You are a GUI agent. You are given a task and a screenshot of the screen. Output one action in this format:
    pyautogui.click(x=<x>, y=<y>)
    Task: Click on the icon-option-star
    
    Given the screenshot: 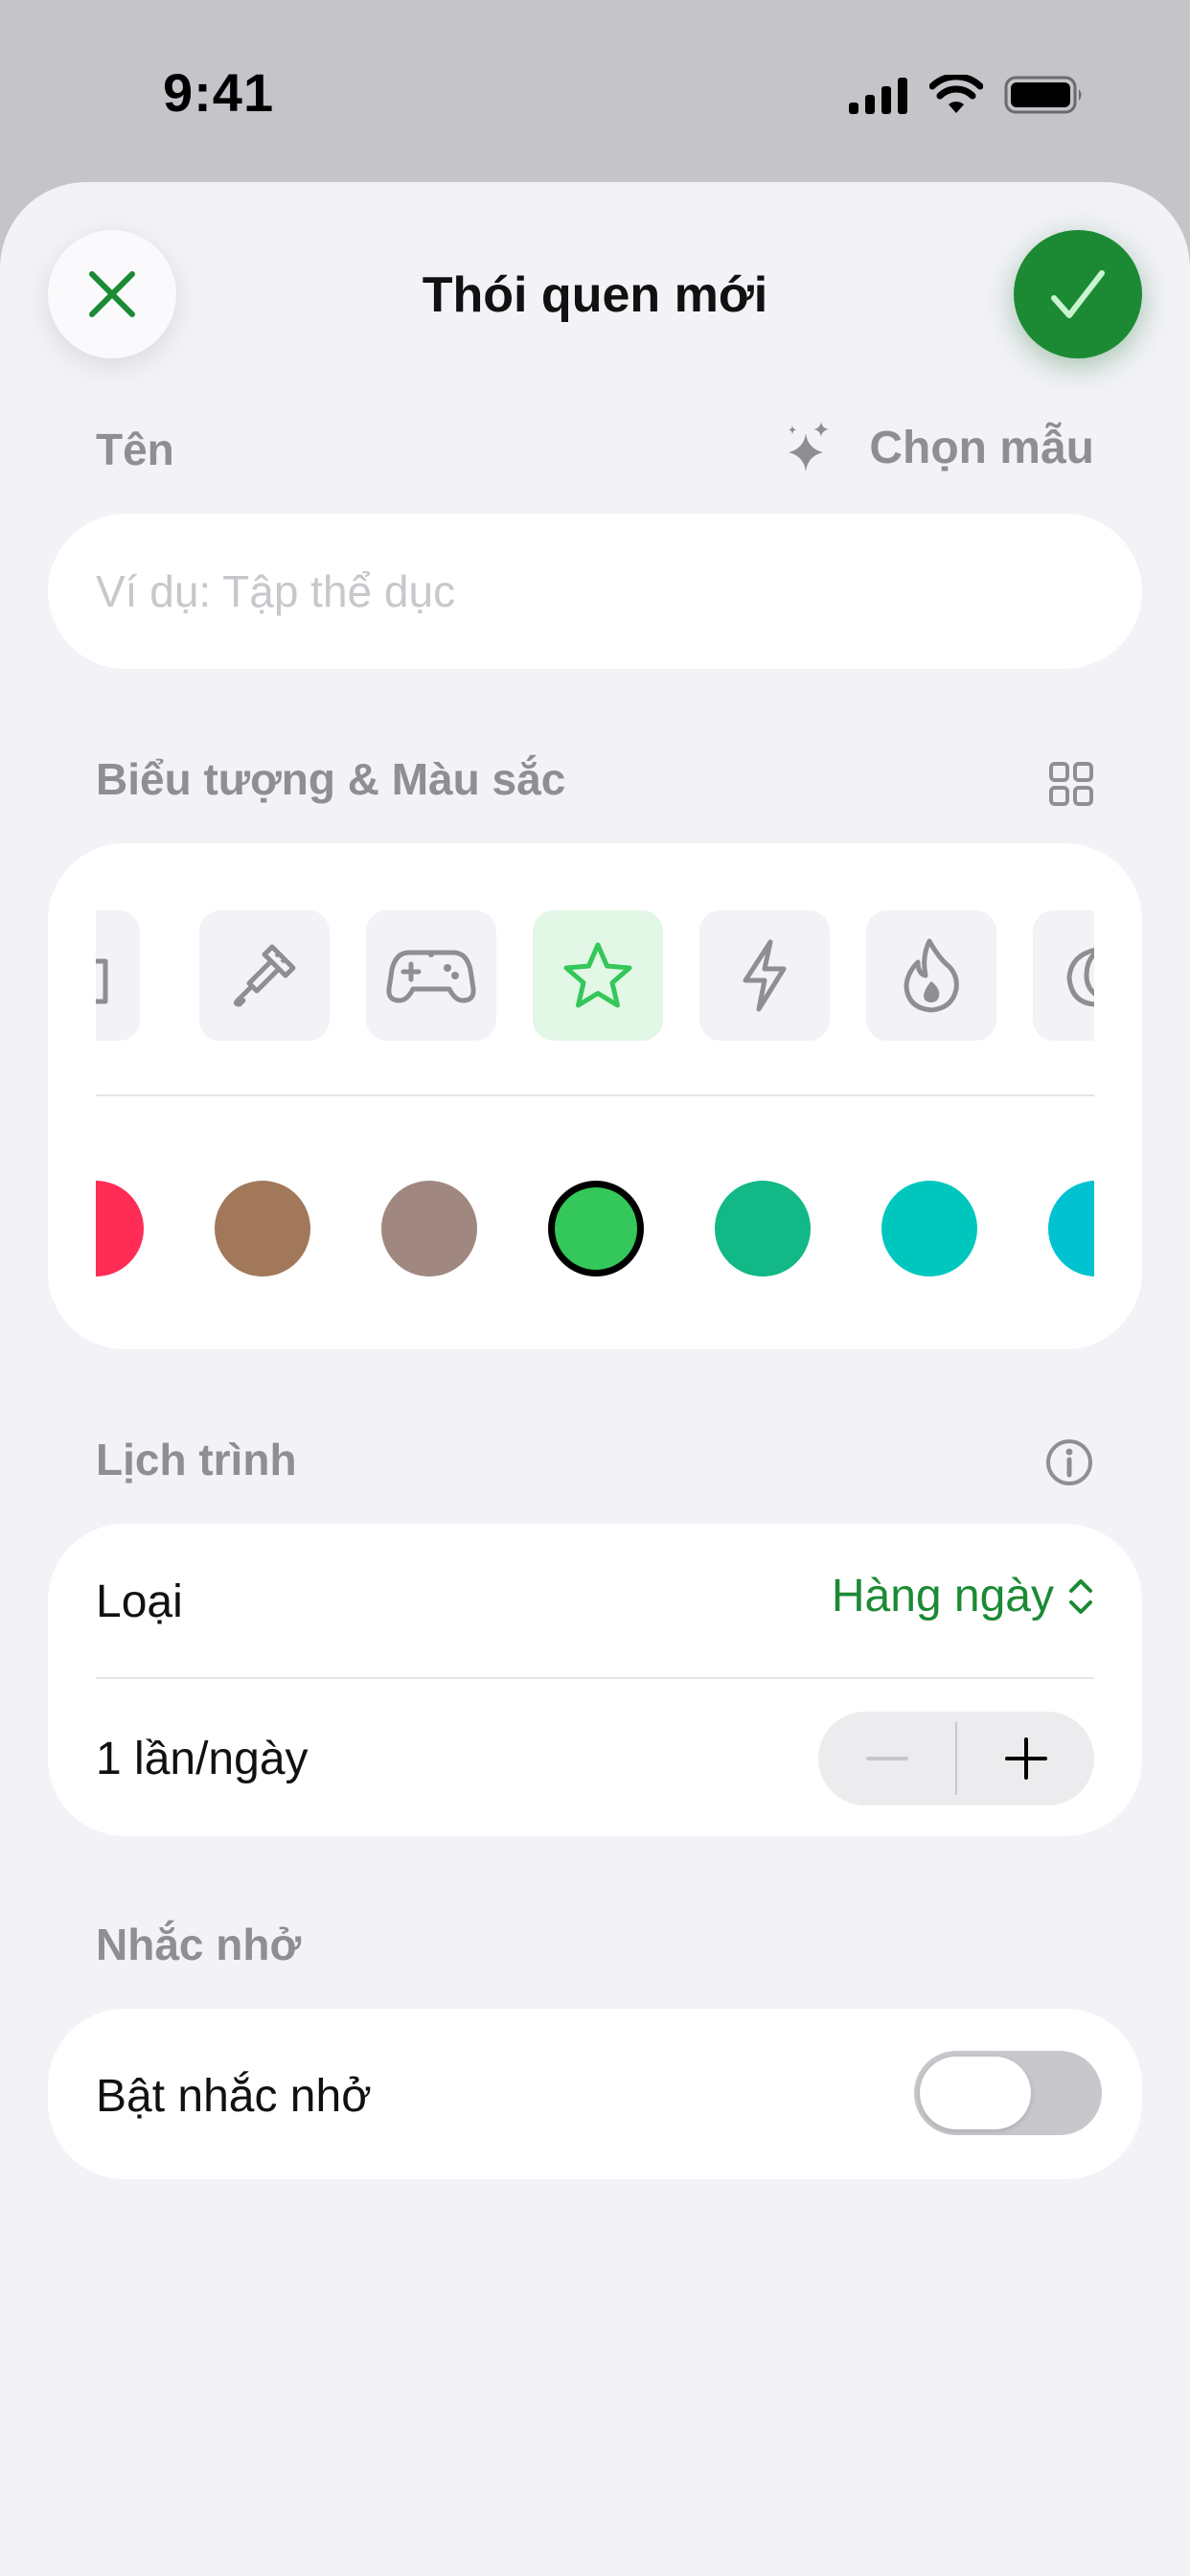 What is the action you would take?
    pyautogui.click(x=598, y=975)
    